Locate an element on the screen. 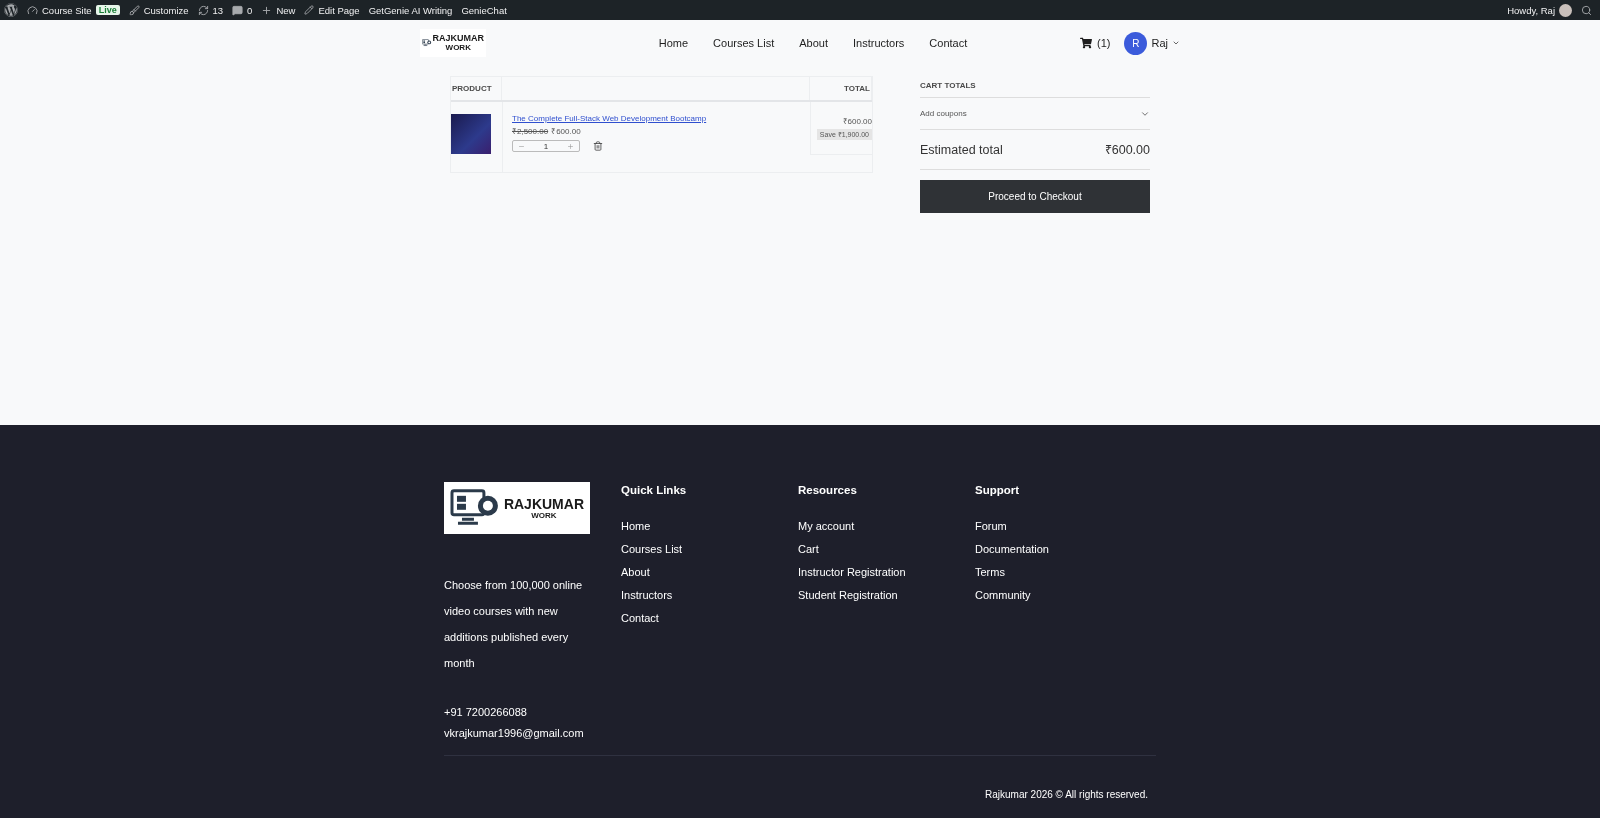 This screenshot has width=1600, height=818. account-menu: Howdy, Raj is located at coordinates (1539, 10).